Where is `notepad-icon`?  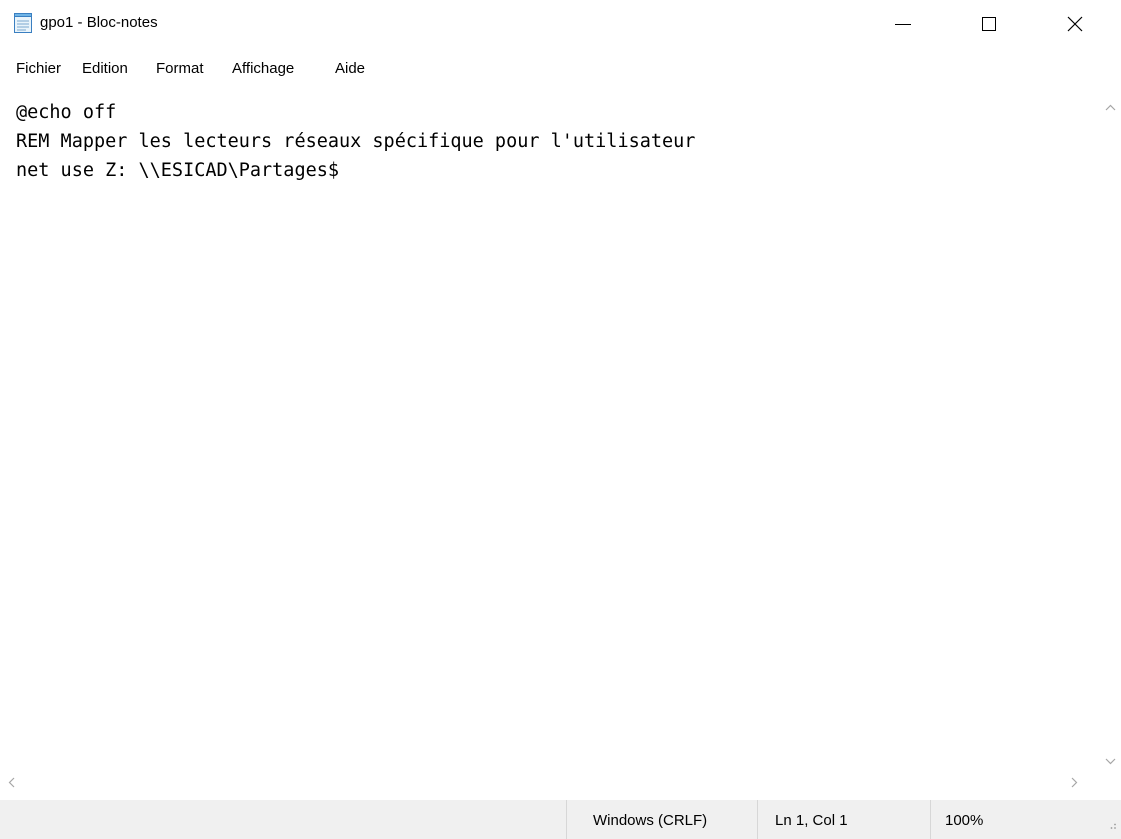 notepad-icon is located at coordinates (23, 23).